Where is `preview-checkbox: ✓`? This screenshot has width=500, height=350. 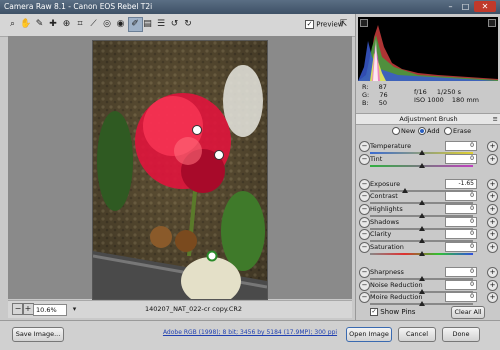 preview-checkbox: ✓ is located at coordinates (309, 24).